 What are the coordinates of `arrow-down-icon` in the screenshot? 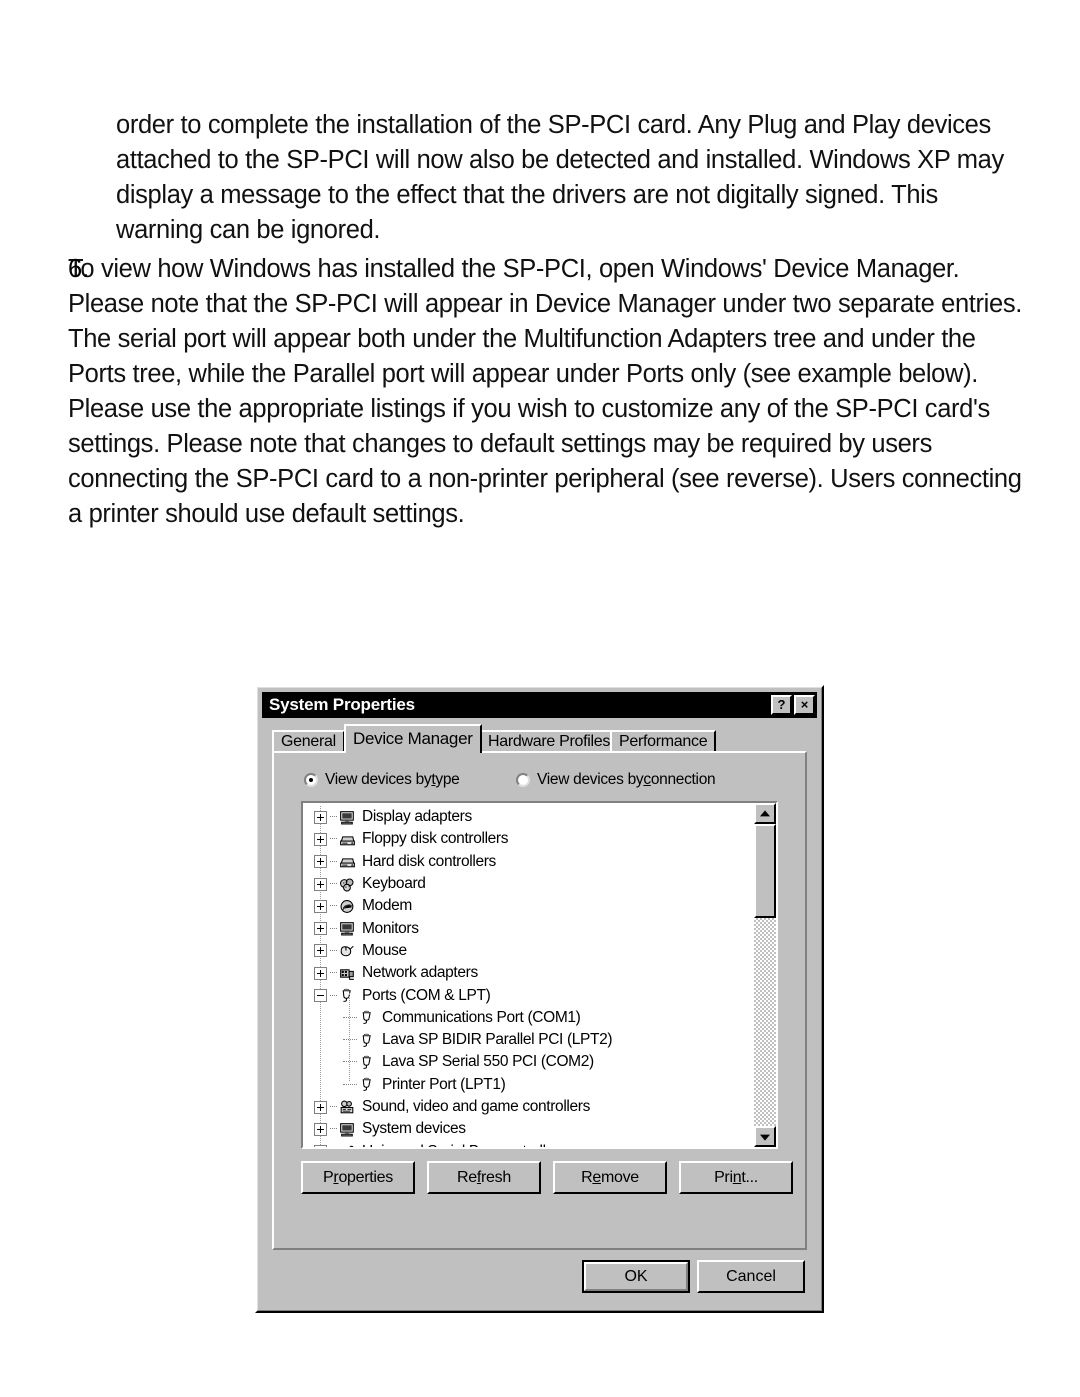 It's located at (765, 1137).